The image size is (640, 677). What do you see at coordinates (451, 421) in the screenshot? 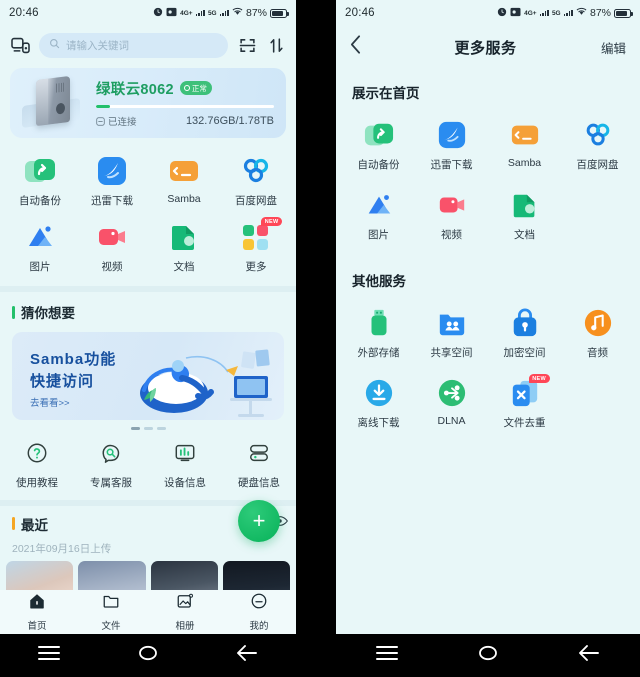
I see `service-label: DLNA` at bounding box center [451, 421].